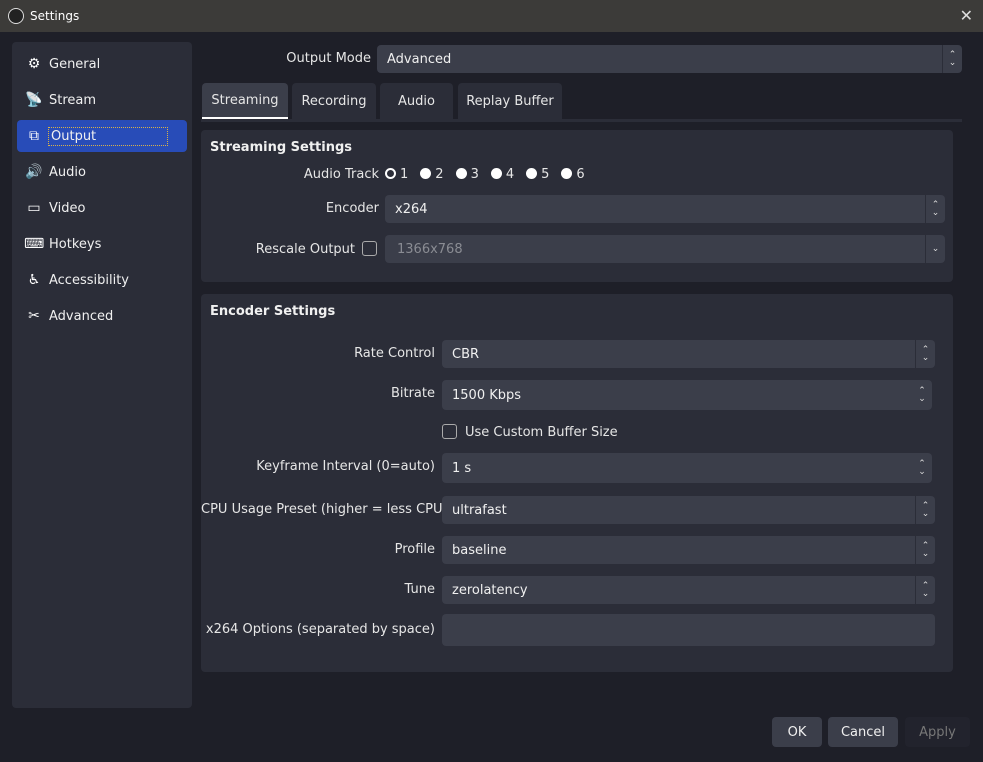 This screenshot has width=983, height=762. I want to click on custom-buffer-label: Use Custom Buffer Size, so click(541, 432).